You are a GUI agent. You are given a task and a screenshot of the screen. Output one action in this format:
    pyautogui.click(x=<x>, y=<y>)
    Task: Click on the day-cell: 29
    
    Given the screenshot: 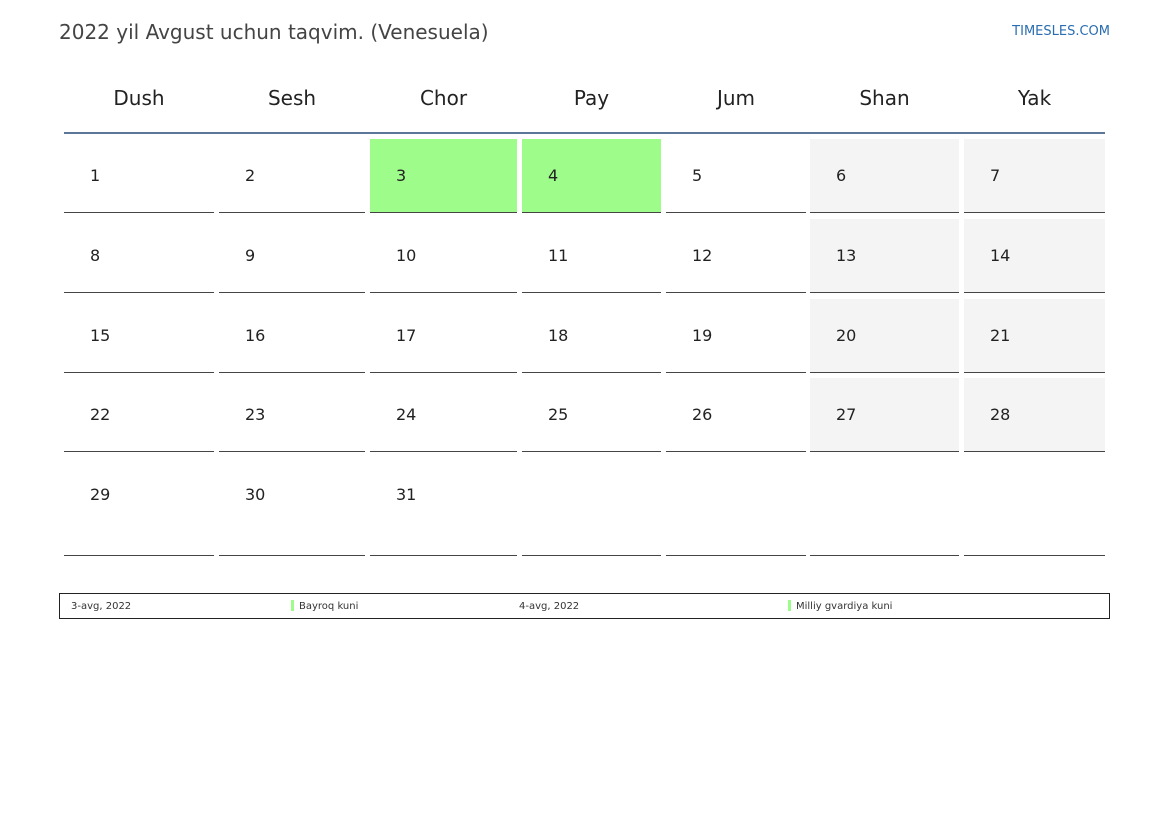 What is the action you would take?
    pyautogui.click(x=139, y=507)
    